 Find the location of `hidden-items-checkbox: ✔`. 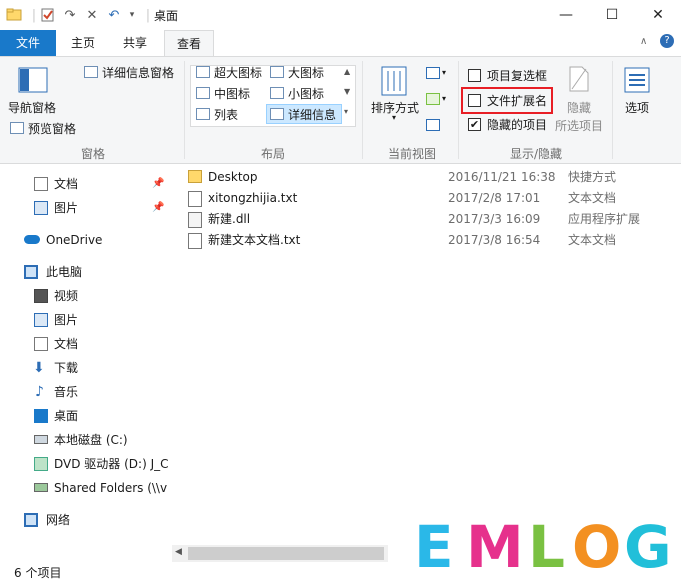

hidden-items-checkbox: ✔ is located at coordinates (474, 124).